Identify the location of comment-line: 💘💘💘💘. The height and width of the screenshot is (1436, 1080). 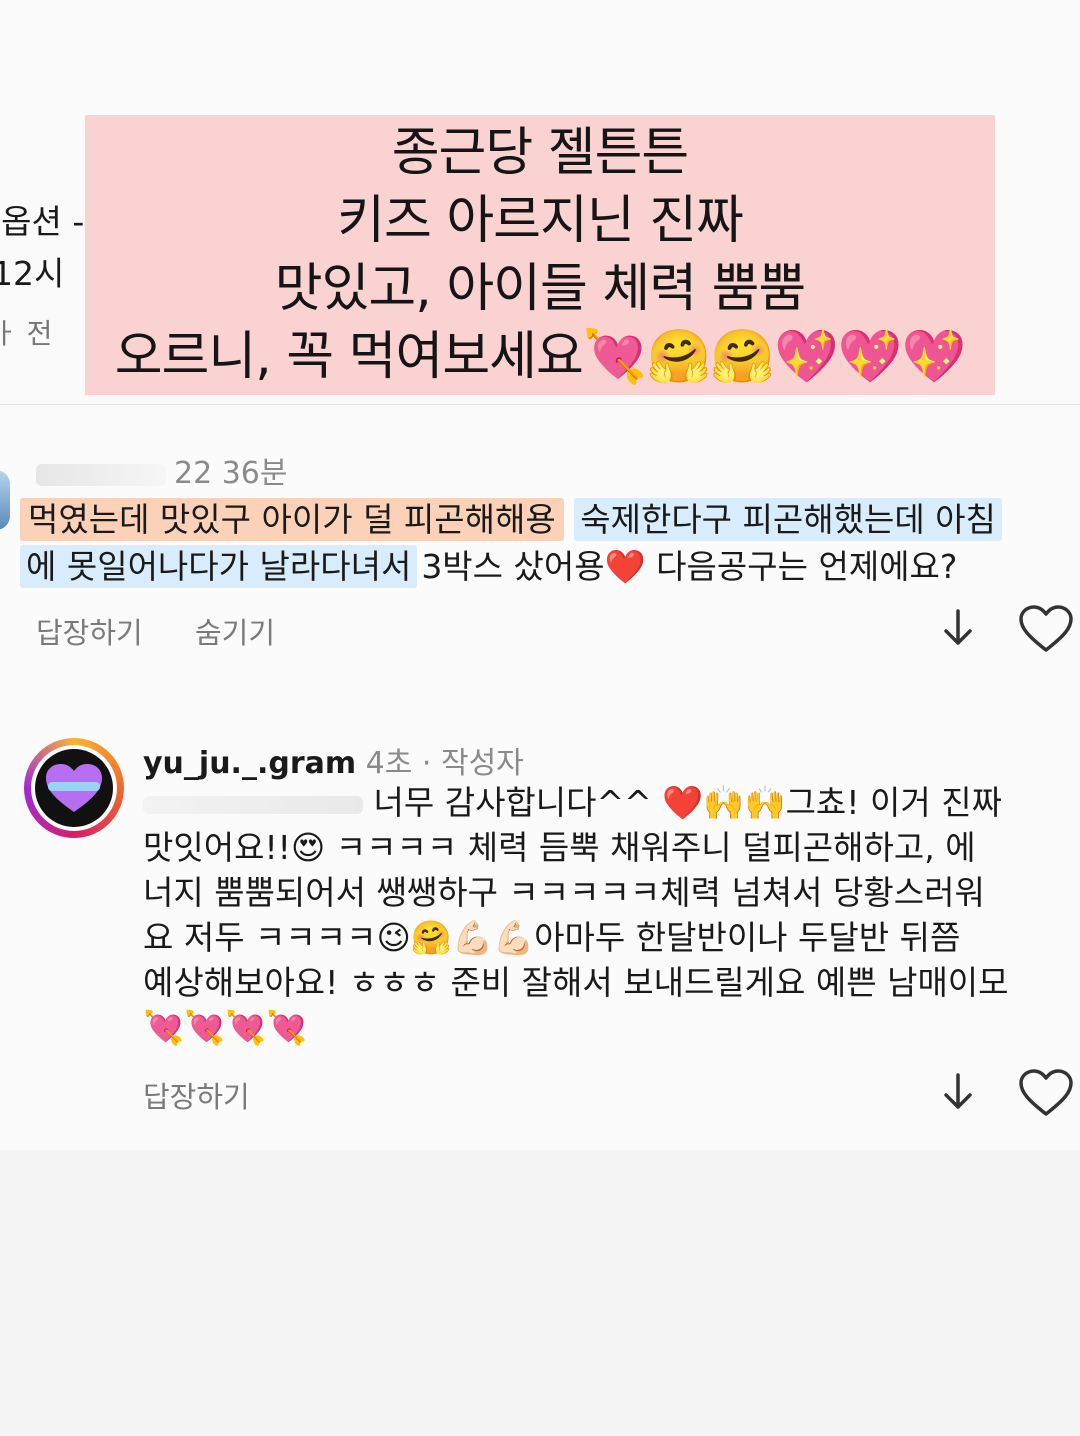
(225, 1027).